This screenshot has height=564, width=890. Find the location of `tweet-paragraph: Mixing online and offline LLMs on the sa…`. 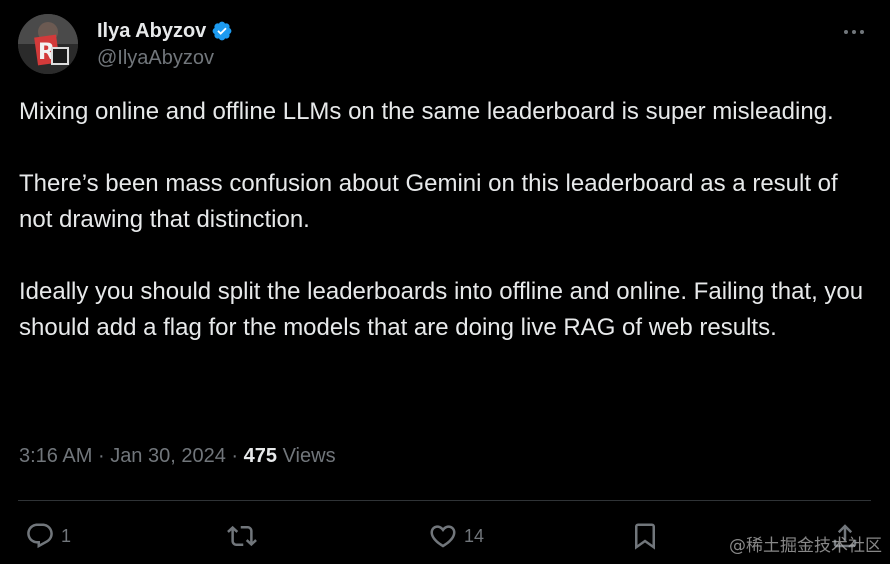

tweet-paragraph: Mixing online and offline LLMs on the sa… is located at coordinates (426, 111).